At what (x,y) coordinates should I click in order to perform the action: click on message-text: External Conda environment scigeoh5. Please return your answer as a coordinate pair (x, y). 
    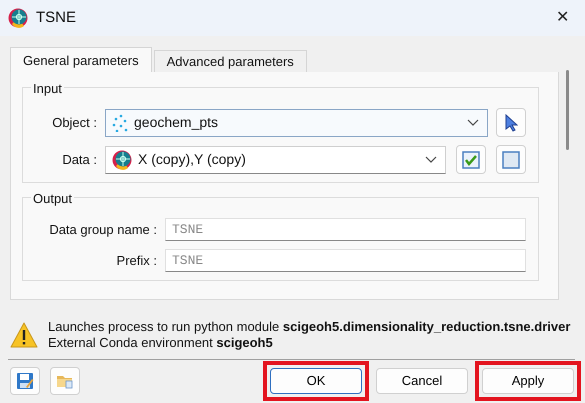
    Looking at the image, I should click on (161, 342).